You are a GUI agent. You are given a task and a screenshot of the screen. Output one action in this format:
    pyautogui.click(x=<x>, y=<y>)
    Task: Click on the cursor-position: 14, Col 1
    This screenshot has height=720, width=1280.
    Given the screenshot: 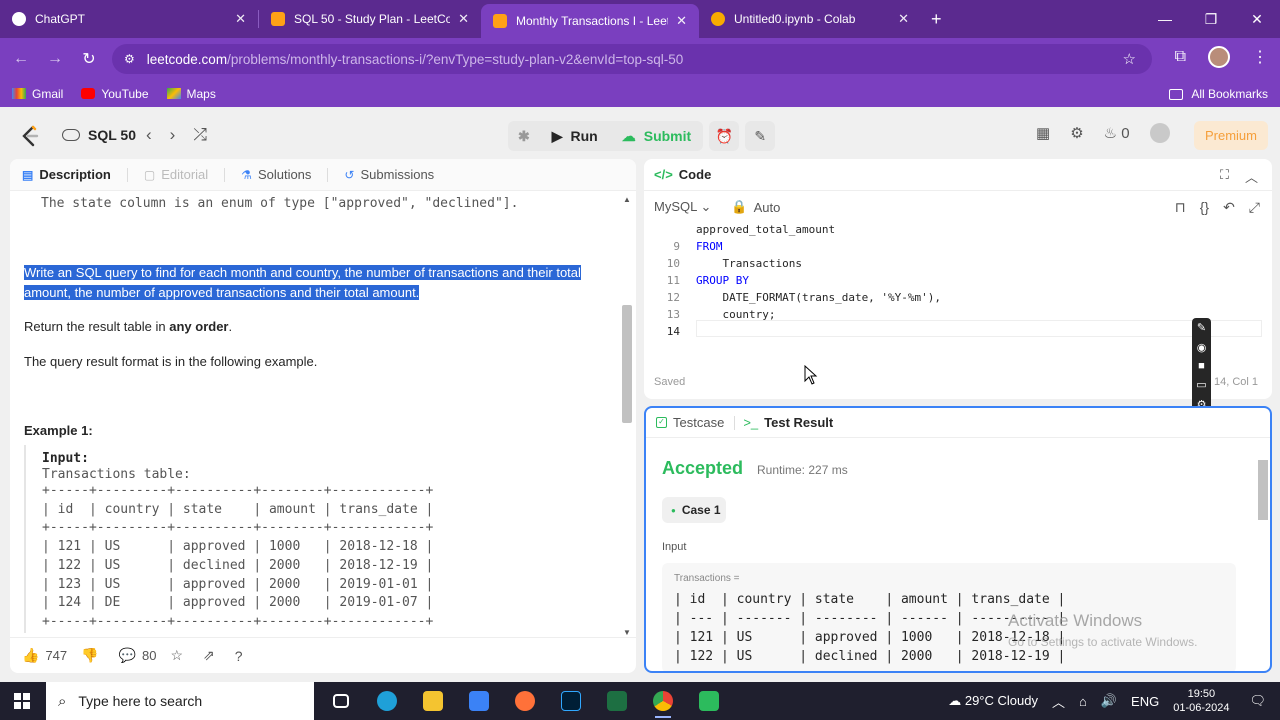 What is the action you would take?
    pyautogui.click(x=1235, y=382)
    